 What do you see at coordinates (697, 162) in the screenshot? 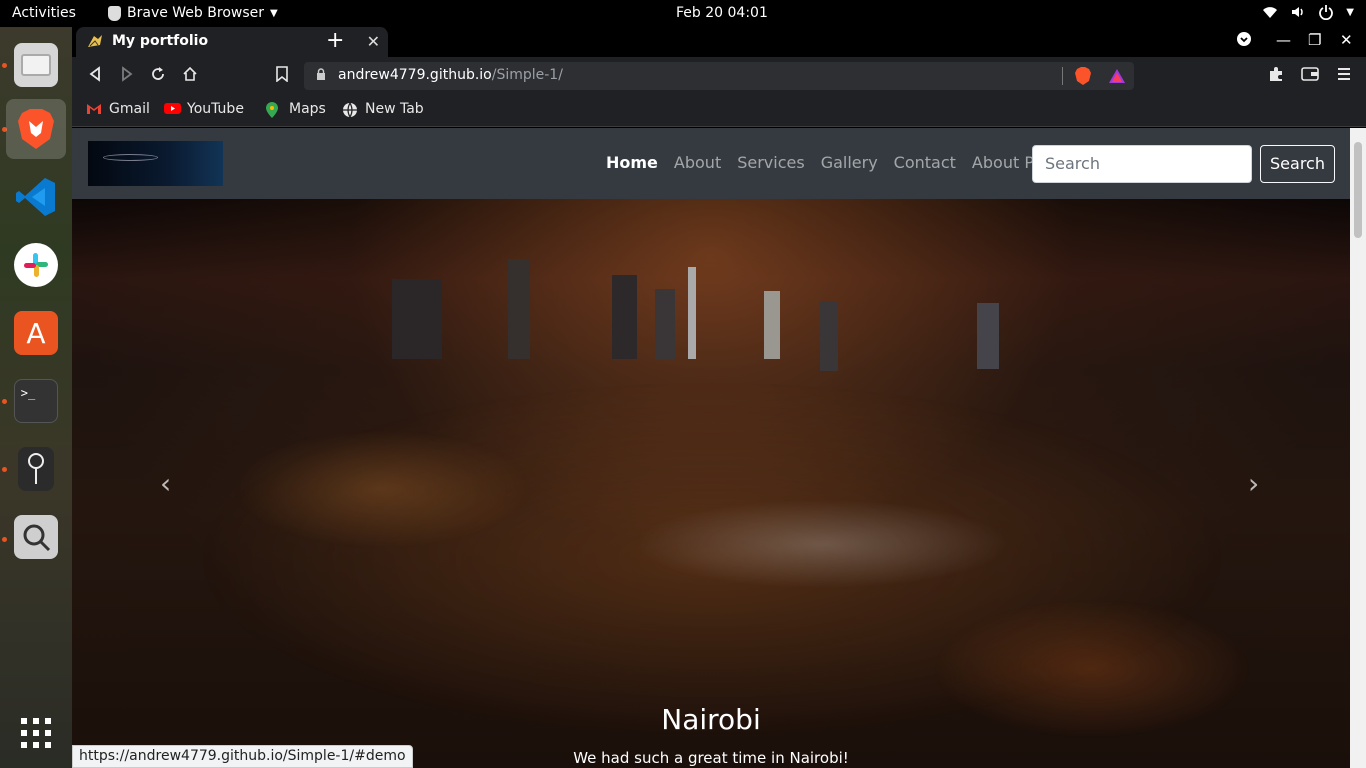
I see `nav-link-about: About` at bounding box center [697, 162].